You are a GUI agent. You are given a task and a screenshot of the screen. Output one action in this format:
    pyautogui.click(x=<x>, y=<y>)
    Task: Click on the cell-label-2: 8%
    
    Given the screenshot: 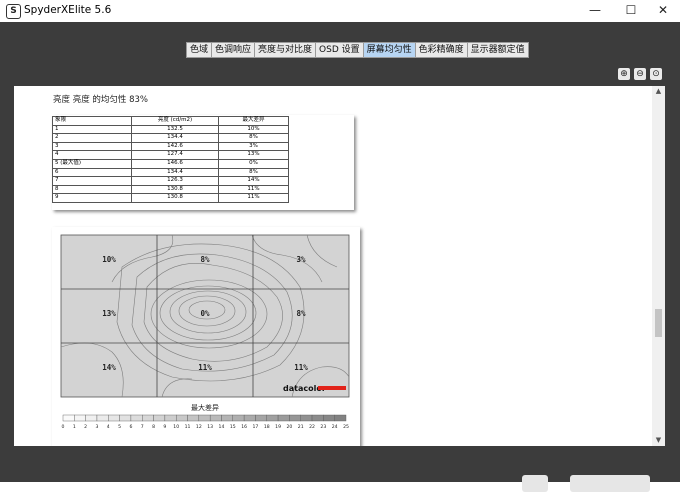 What is the action you would take?
    pyautogui.click(x=205, y=259)
    